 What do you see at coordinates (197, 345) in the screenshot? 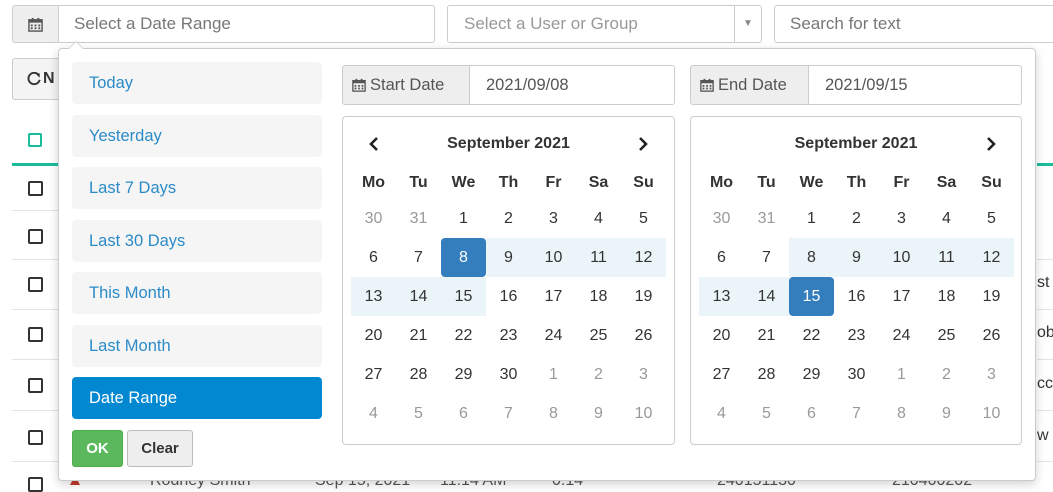
I see `range-option-last-month: Last Month` at bounding box center [197, 345].